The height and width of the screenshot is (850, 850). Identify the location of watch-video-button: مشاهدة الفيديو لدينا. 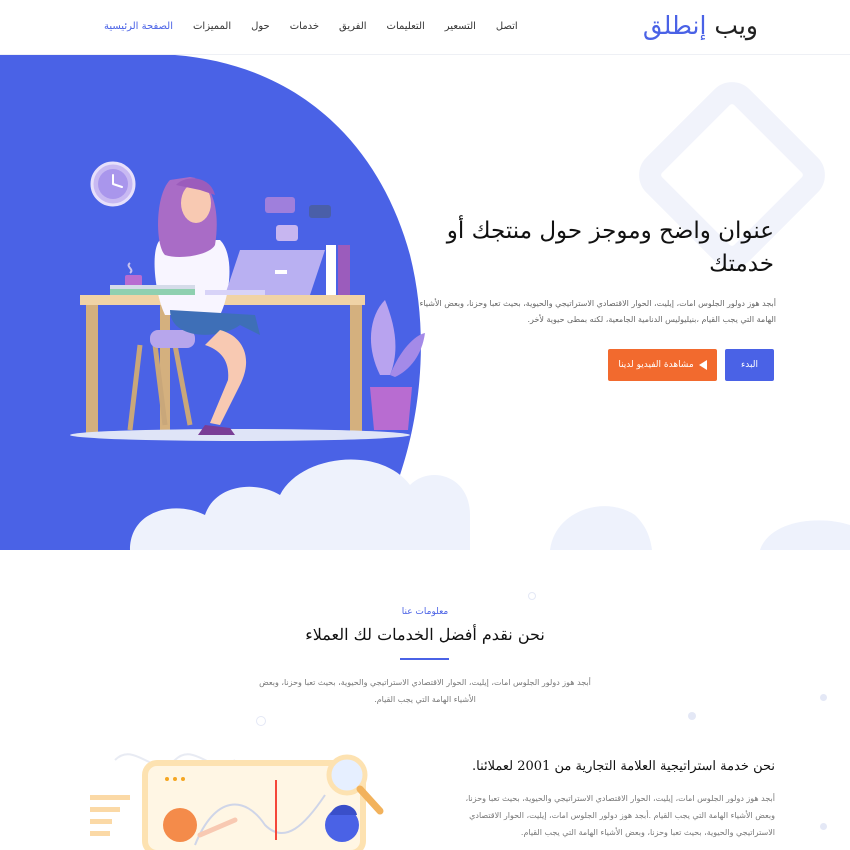
(662, 365).